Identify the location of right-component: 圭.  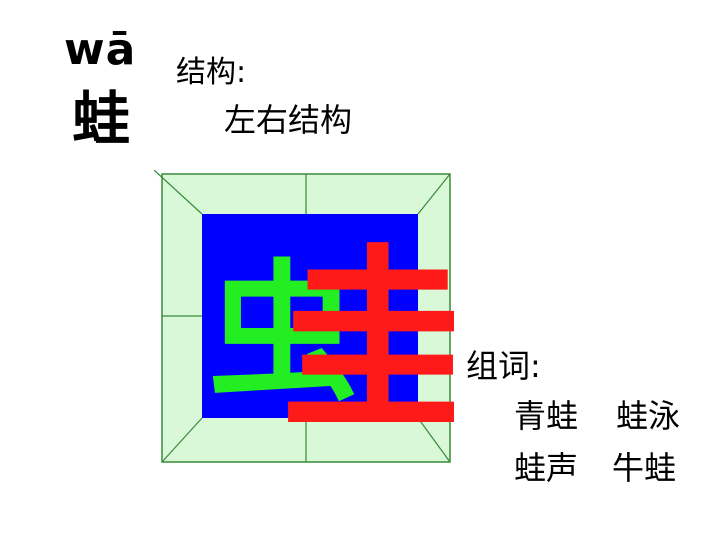
(367, 343).